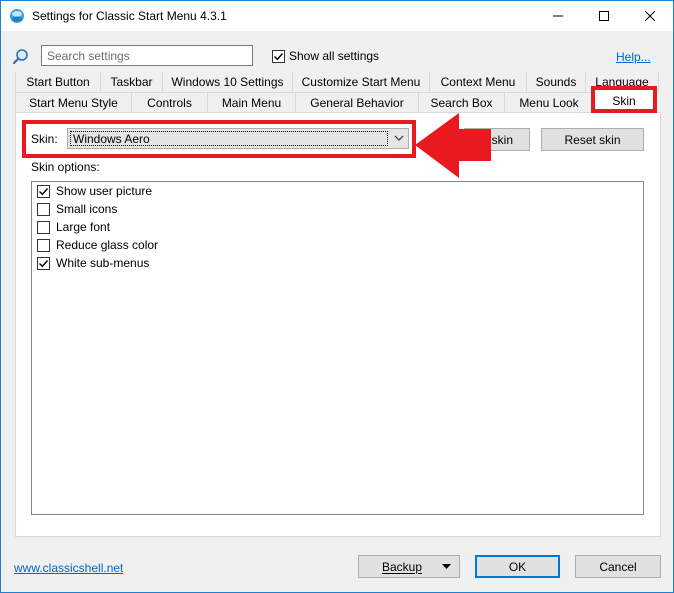 The image size is (674, 593). What do you see at coordinates (227, 82) in the screenshot?
I see `tab-windows-10-settings: Windows 10 Settings` at bounding box center [227, 82].